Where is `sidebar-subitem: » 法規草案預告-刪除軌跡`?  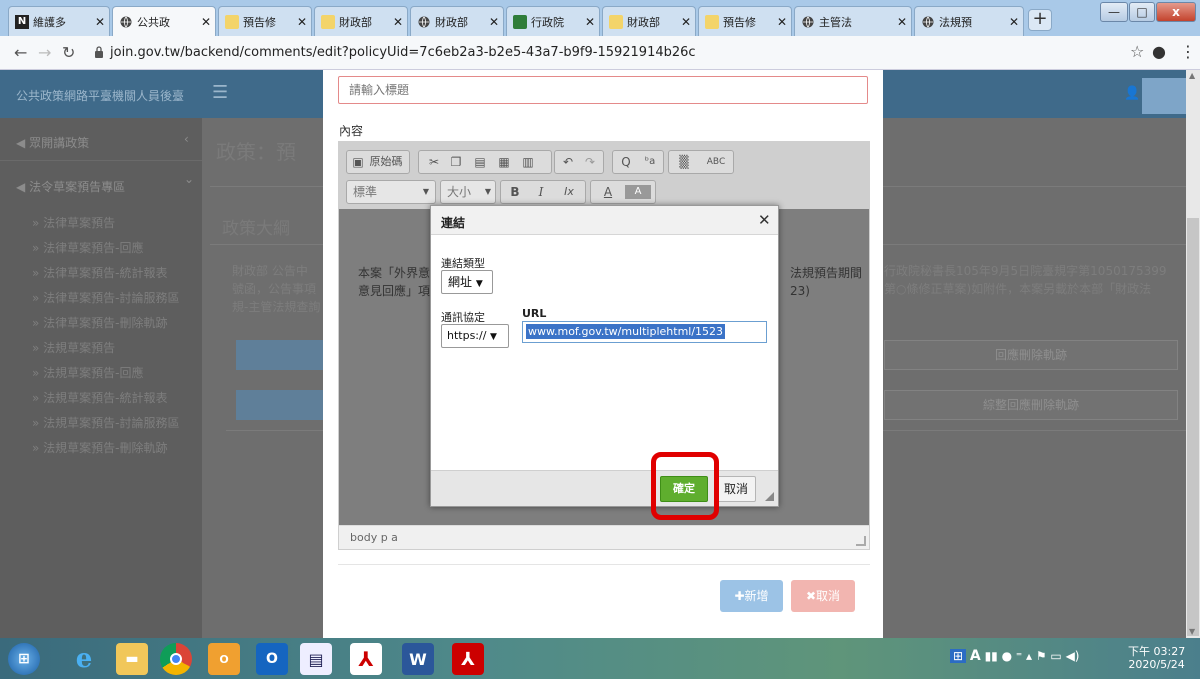 sidebar-subitem: » 法規草案預告-刪除軌跡 is located at coordinates (100, 447).